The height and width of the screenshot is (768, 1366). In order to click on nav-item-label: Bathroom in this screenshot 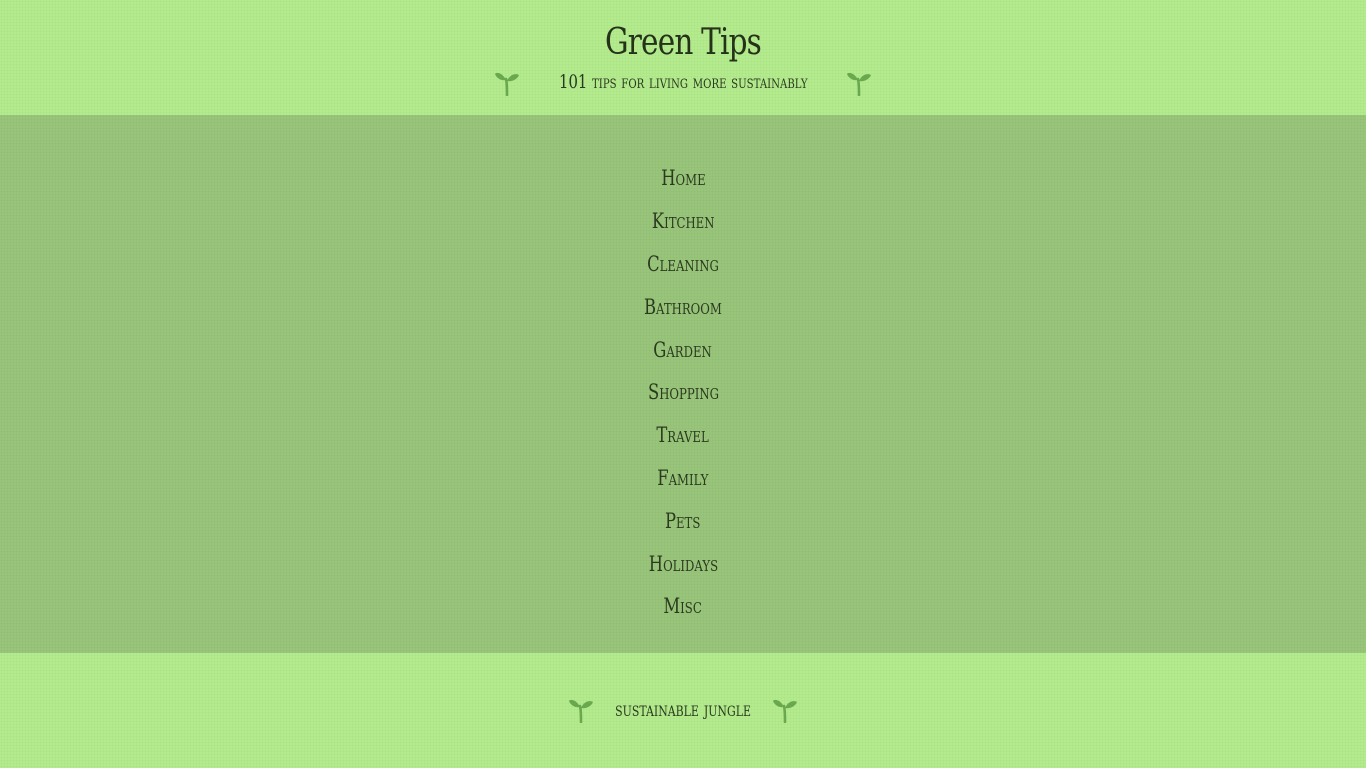, I will do `click(683, 307)`.